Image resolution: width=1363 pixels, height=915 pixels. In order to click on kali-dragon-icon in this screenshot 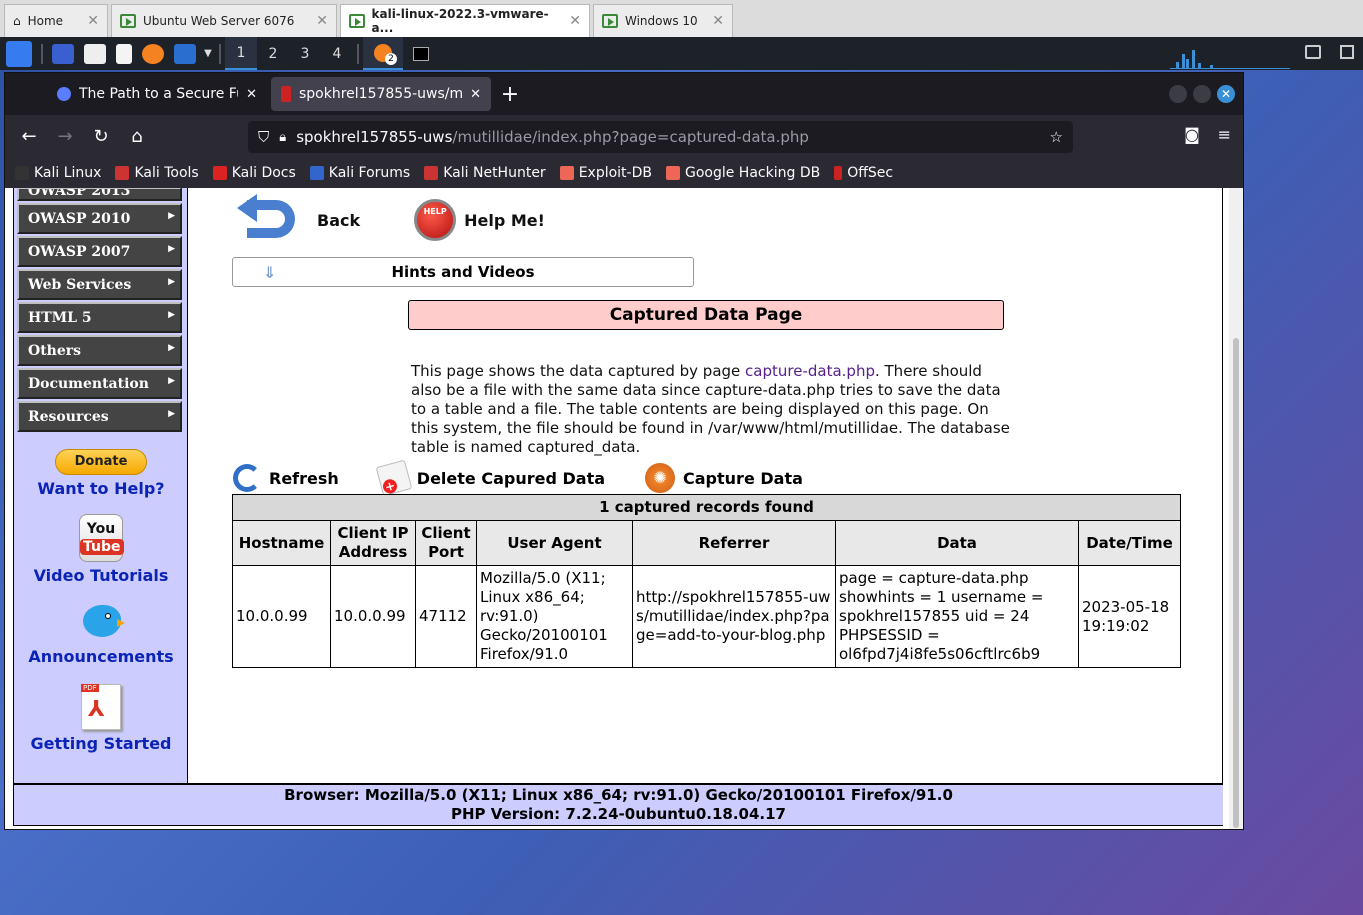, I will do `click(22, 172)`.